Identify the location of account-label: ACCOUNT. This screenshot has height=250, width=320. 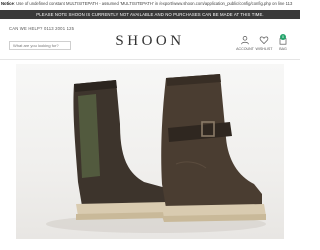
(245, 49).